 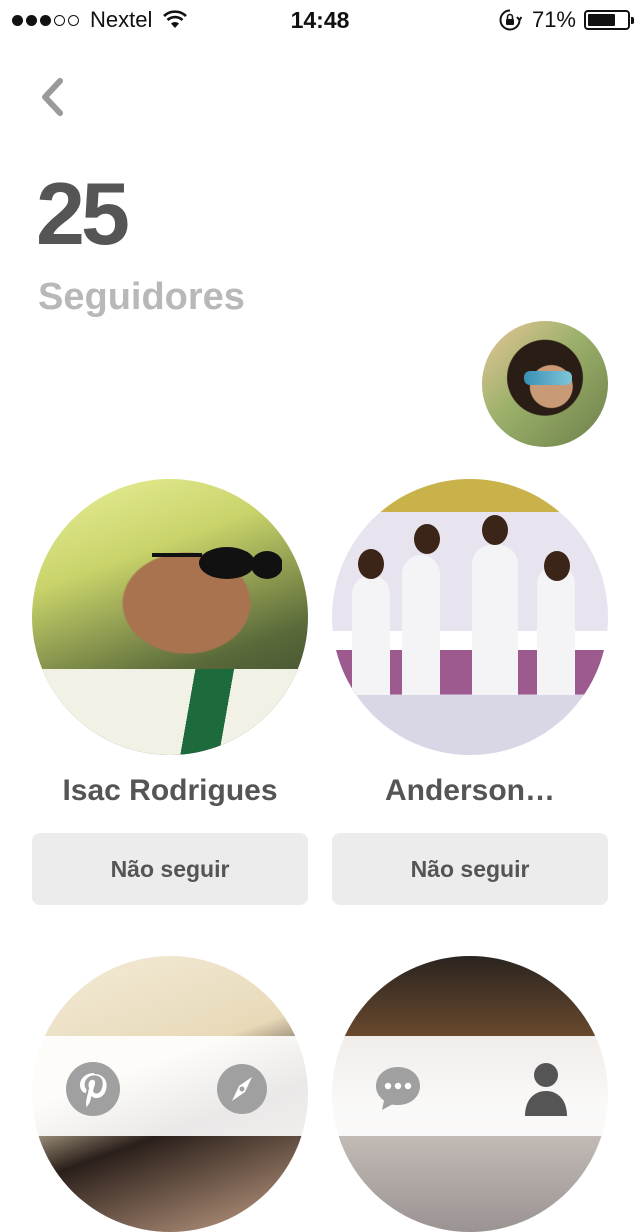 I want to click on status-right: 71%, so click(x=566, y=20).